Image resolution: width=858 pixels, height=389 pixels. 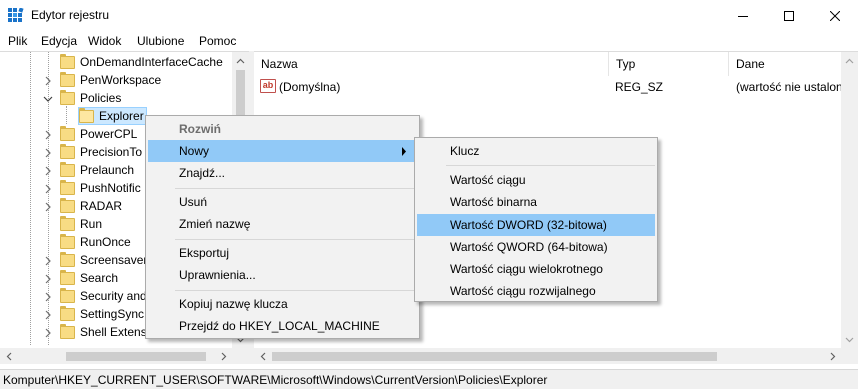 I want to click on tree-item-label: Prelaunch, so click(x=107, y=170).